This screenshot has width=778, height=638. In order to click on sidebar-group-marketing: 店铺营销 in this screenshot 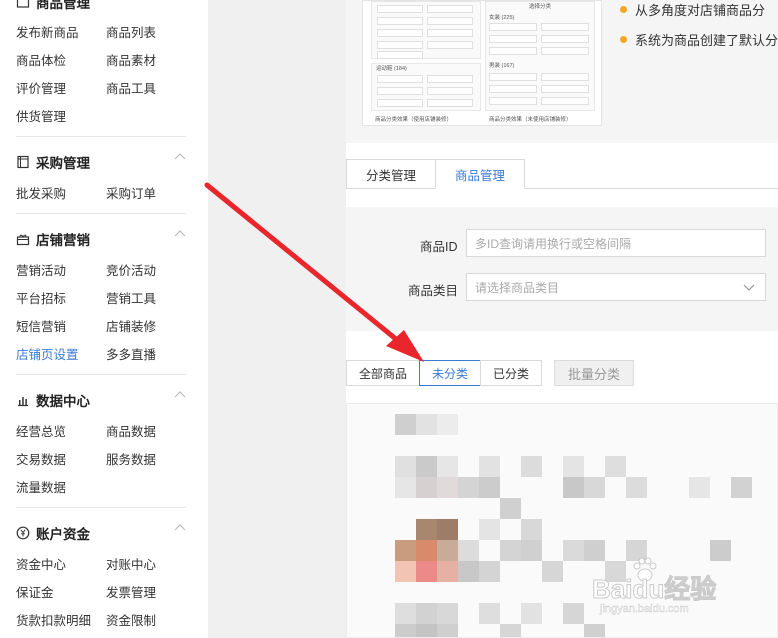, I will do `click(53, 239)`.